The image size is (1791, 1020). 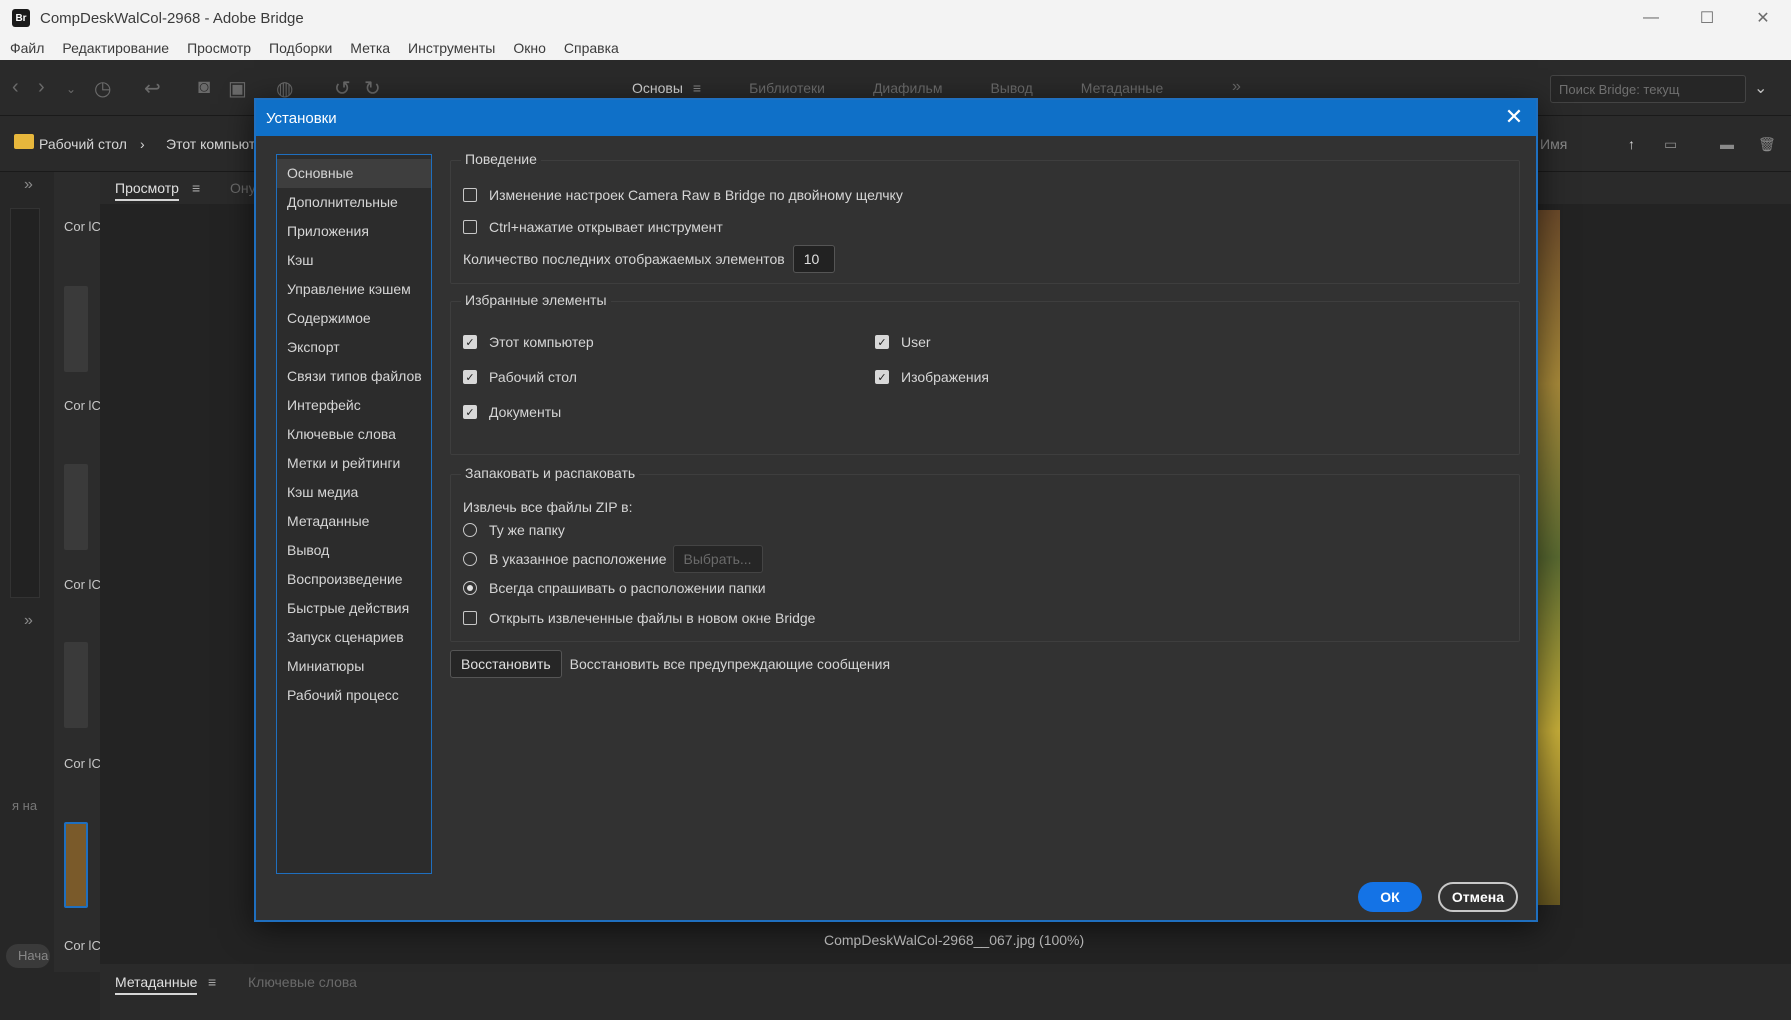 I want to click on breadcrumb-desktop: Рабочий стол, so click(x=83, y=144).